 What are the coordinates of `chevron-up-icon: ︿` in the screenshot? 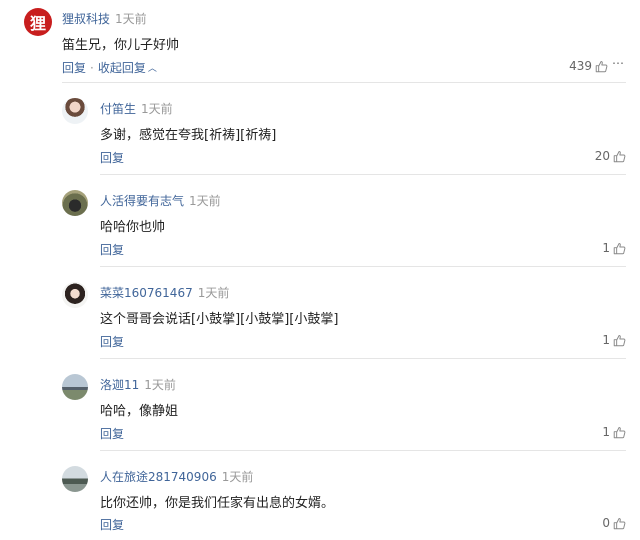 It's located at (152, 69).